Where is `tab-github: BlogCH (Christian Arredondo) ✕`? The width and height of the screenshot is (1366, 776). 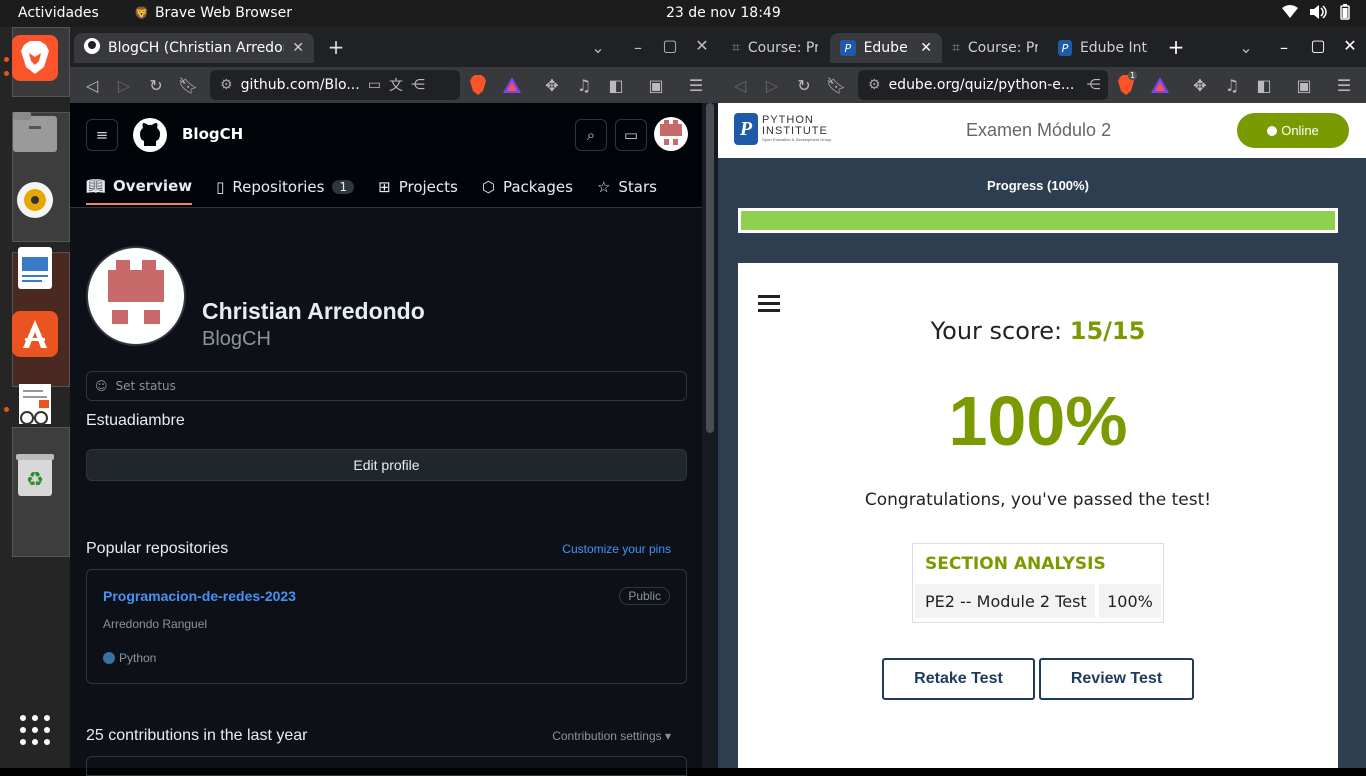
tab-github: BlogCH (Christian Arredondo) ✕ is located at coordinates (194, 48).